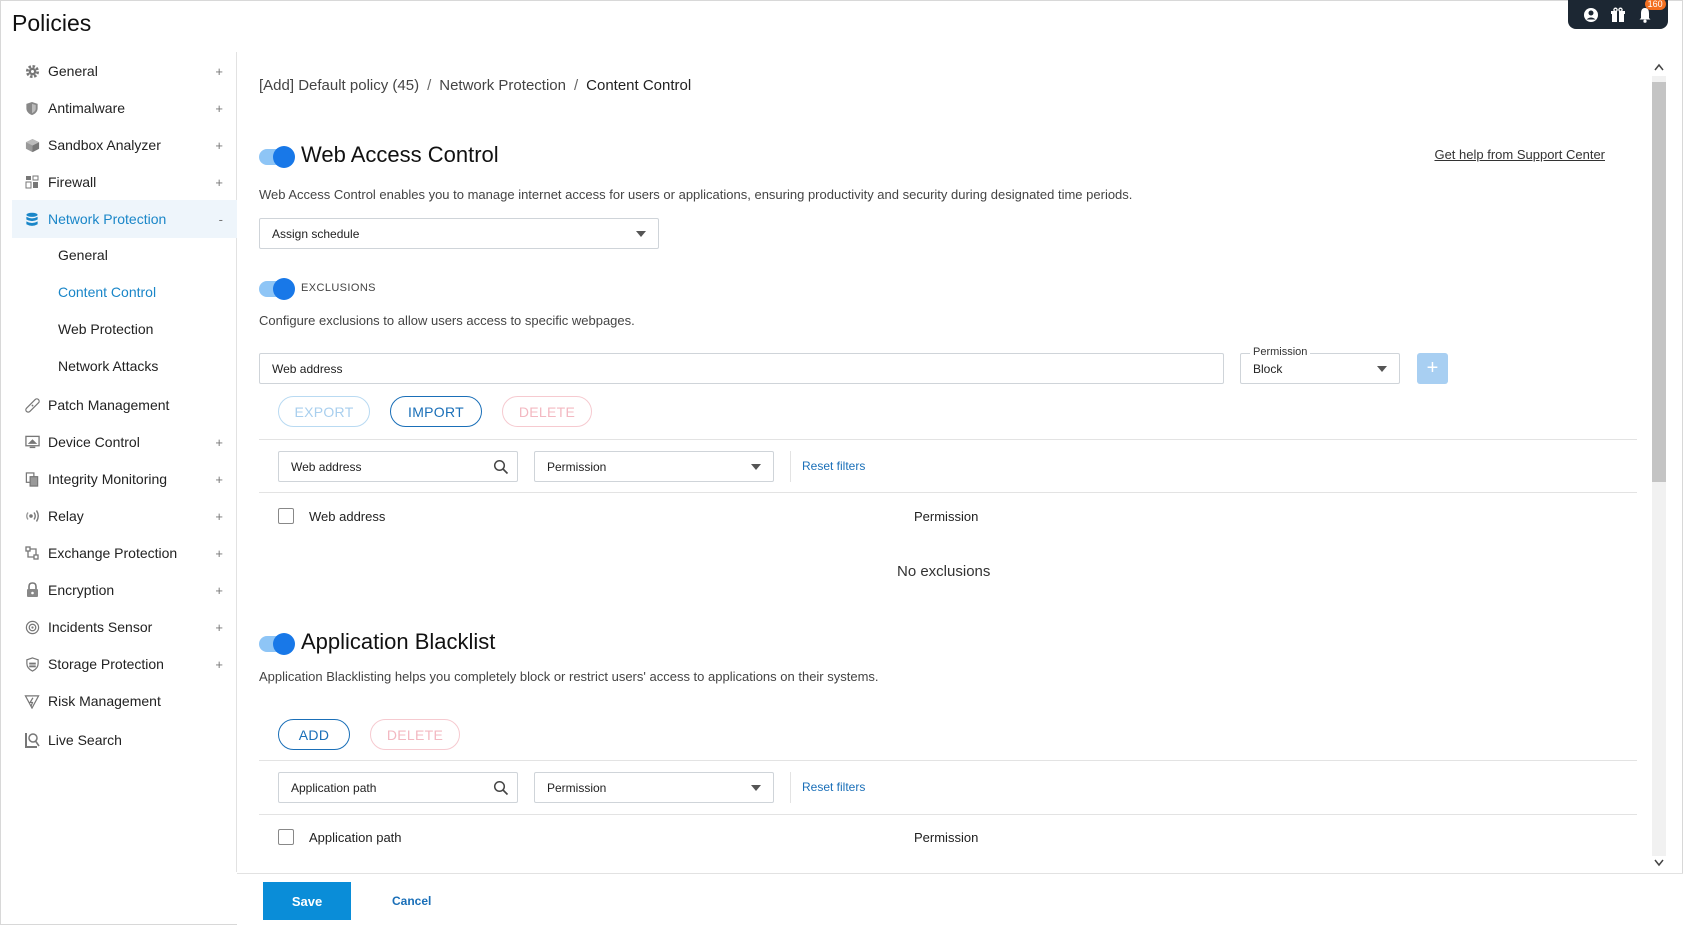 This screenshot has height=925, width=1683. What do you see at coordinates (1591, 15) in the screenshot?
I see `user-account-icon` at bounding box center [1591, 15].